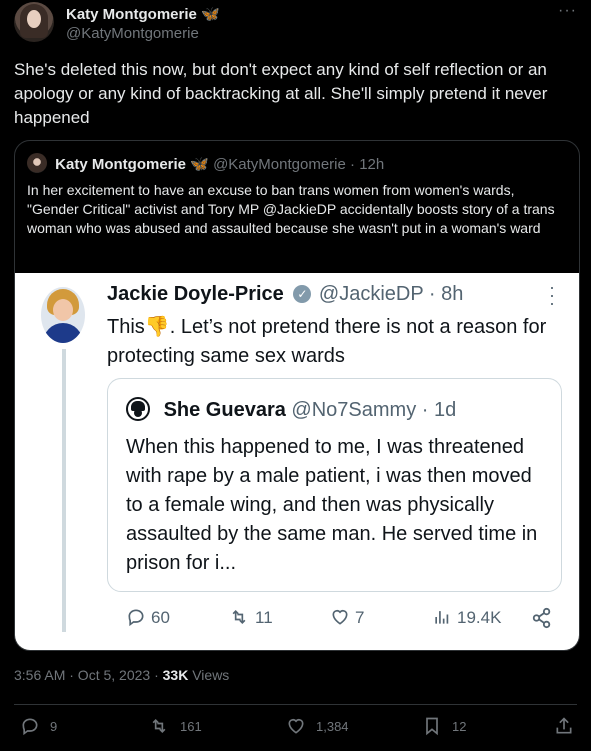 This screenshot has width=591, height=751. Describe the element at coordinates (175, 675) in the screenshot. I see `views-count: 33K` at that location.